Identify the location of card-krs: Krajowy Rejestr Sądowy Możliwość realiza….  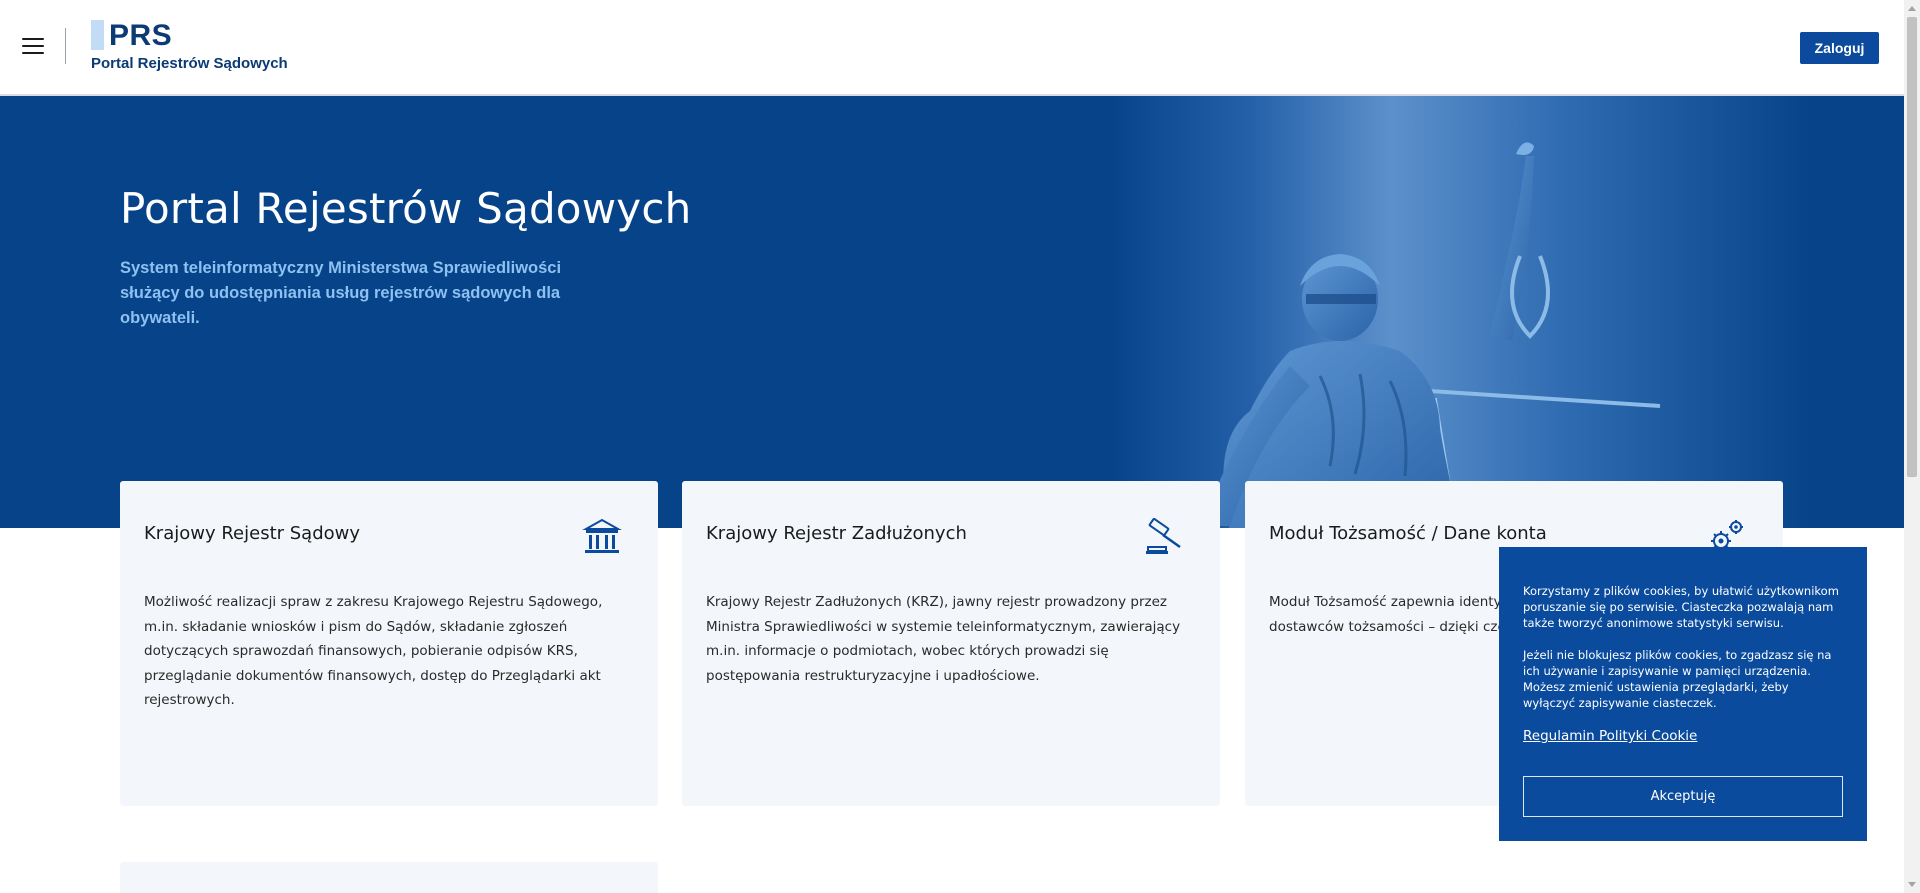
(389, 643).